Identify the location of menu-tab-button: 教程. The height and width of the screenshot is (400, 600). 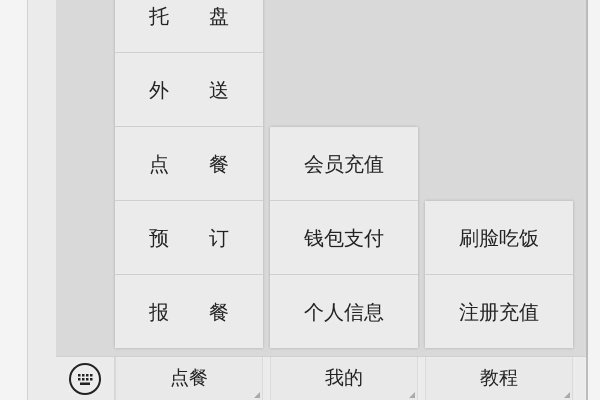
(499, 378).